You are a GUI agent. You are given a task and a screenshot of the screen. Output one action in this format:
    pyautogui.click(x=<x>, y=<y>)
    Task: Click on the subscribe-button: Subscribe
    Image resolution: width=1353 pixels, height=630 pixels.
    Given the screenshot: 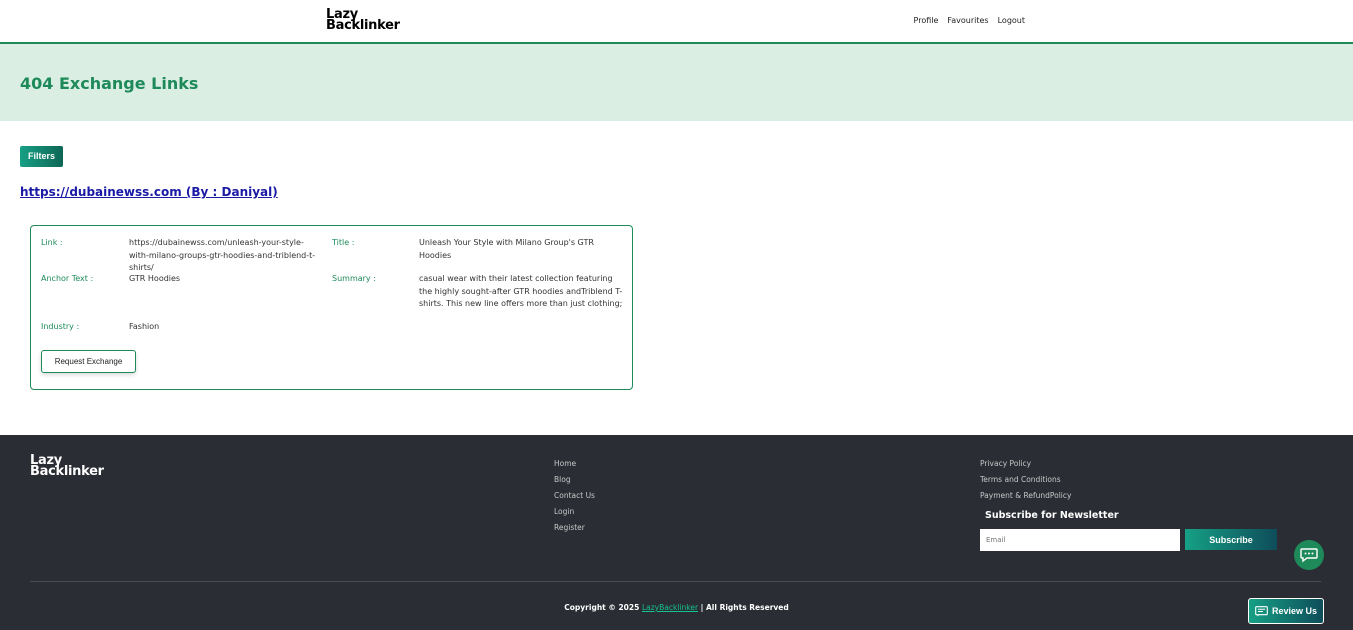 What is the action you would take?
    pyautogui.click(x=1231, y=539)
    